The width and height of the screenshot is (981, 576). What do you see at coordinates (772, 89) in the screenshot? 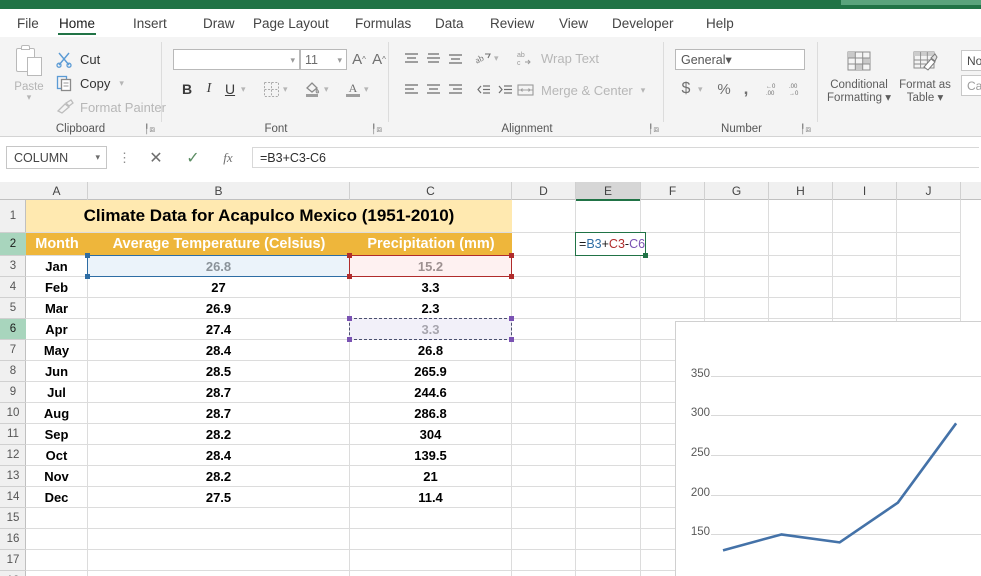
I see `decrease-decimal-button: ←0 .00` at bounding box center [772, 89].